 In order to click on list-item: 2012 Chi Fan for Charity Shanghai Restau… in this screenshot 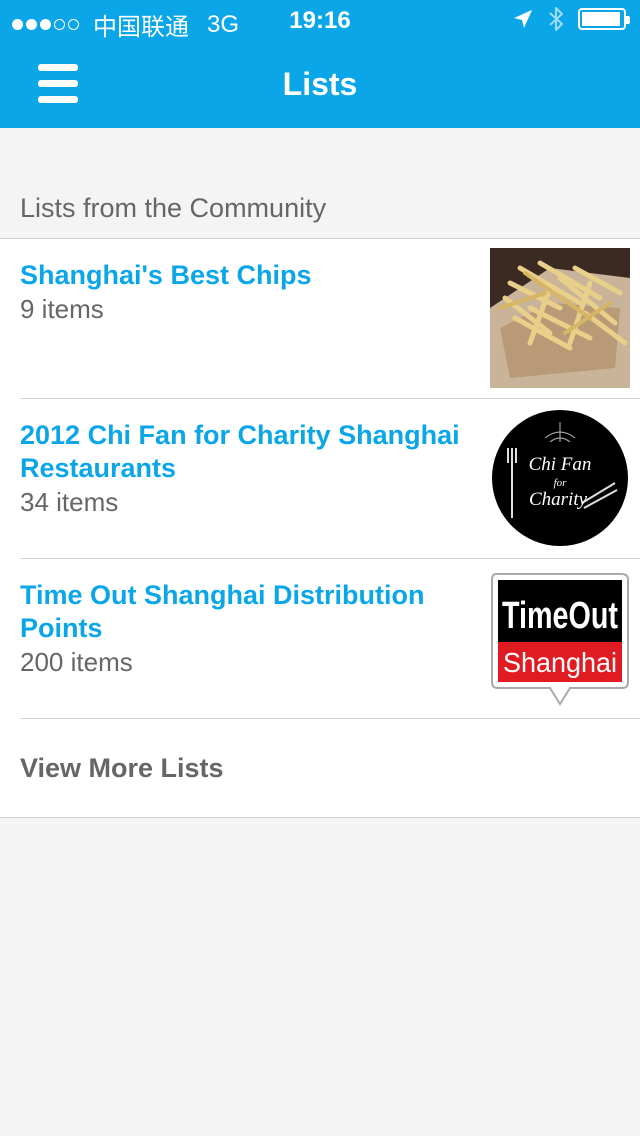, I will do `click(320, 479)`.